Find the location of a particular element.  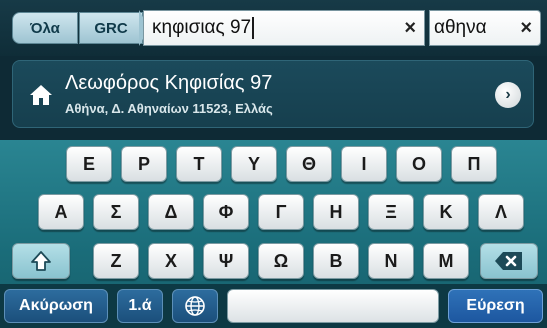

key: Ν is located at coordinates (391, 261).